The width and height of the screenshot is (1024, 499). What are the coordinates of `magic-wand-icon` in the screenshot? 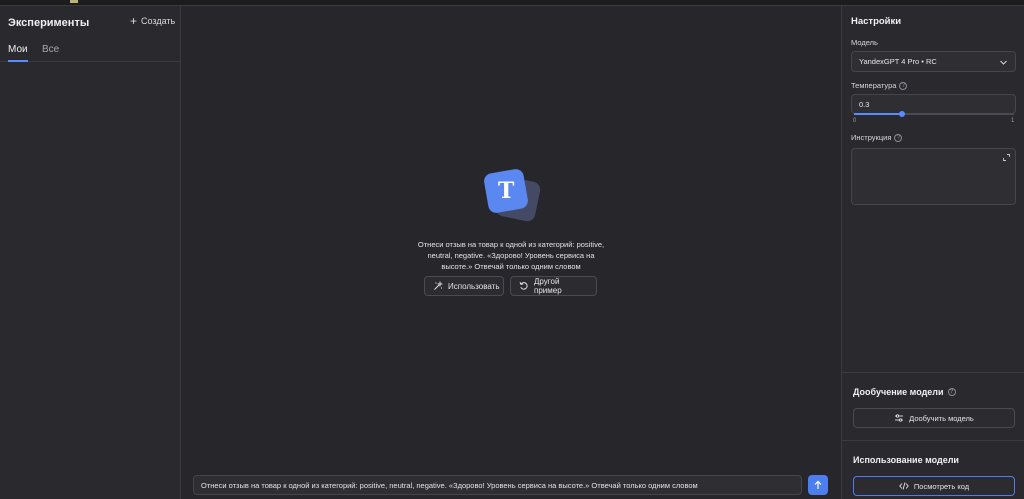 It's located at (438, 285).